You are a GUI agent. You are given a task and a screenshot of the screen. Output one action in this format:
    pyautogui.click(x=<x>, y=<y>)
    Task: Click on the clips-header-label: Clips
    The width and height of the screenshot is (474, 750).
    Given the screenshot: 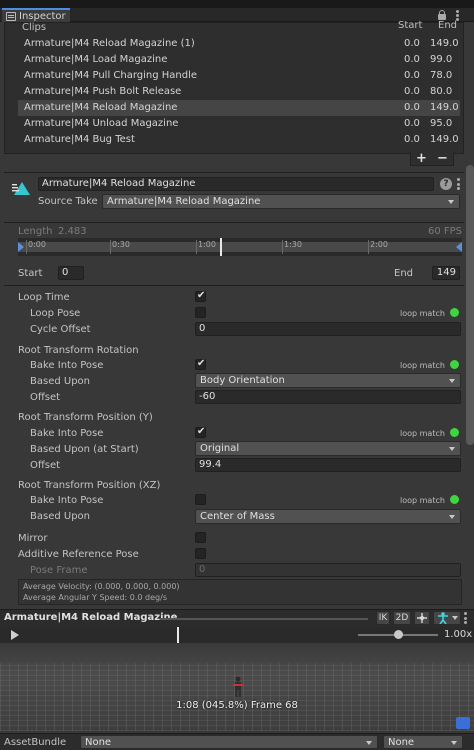 What is the action you would take?
    pyautogui.click(x=34, y=27)
    